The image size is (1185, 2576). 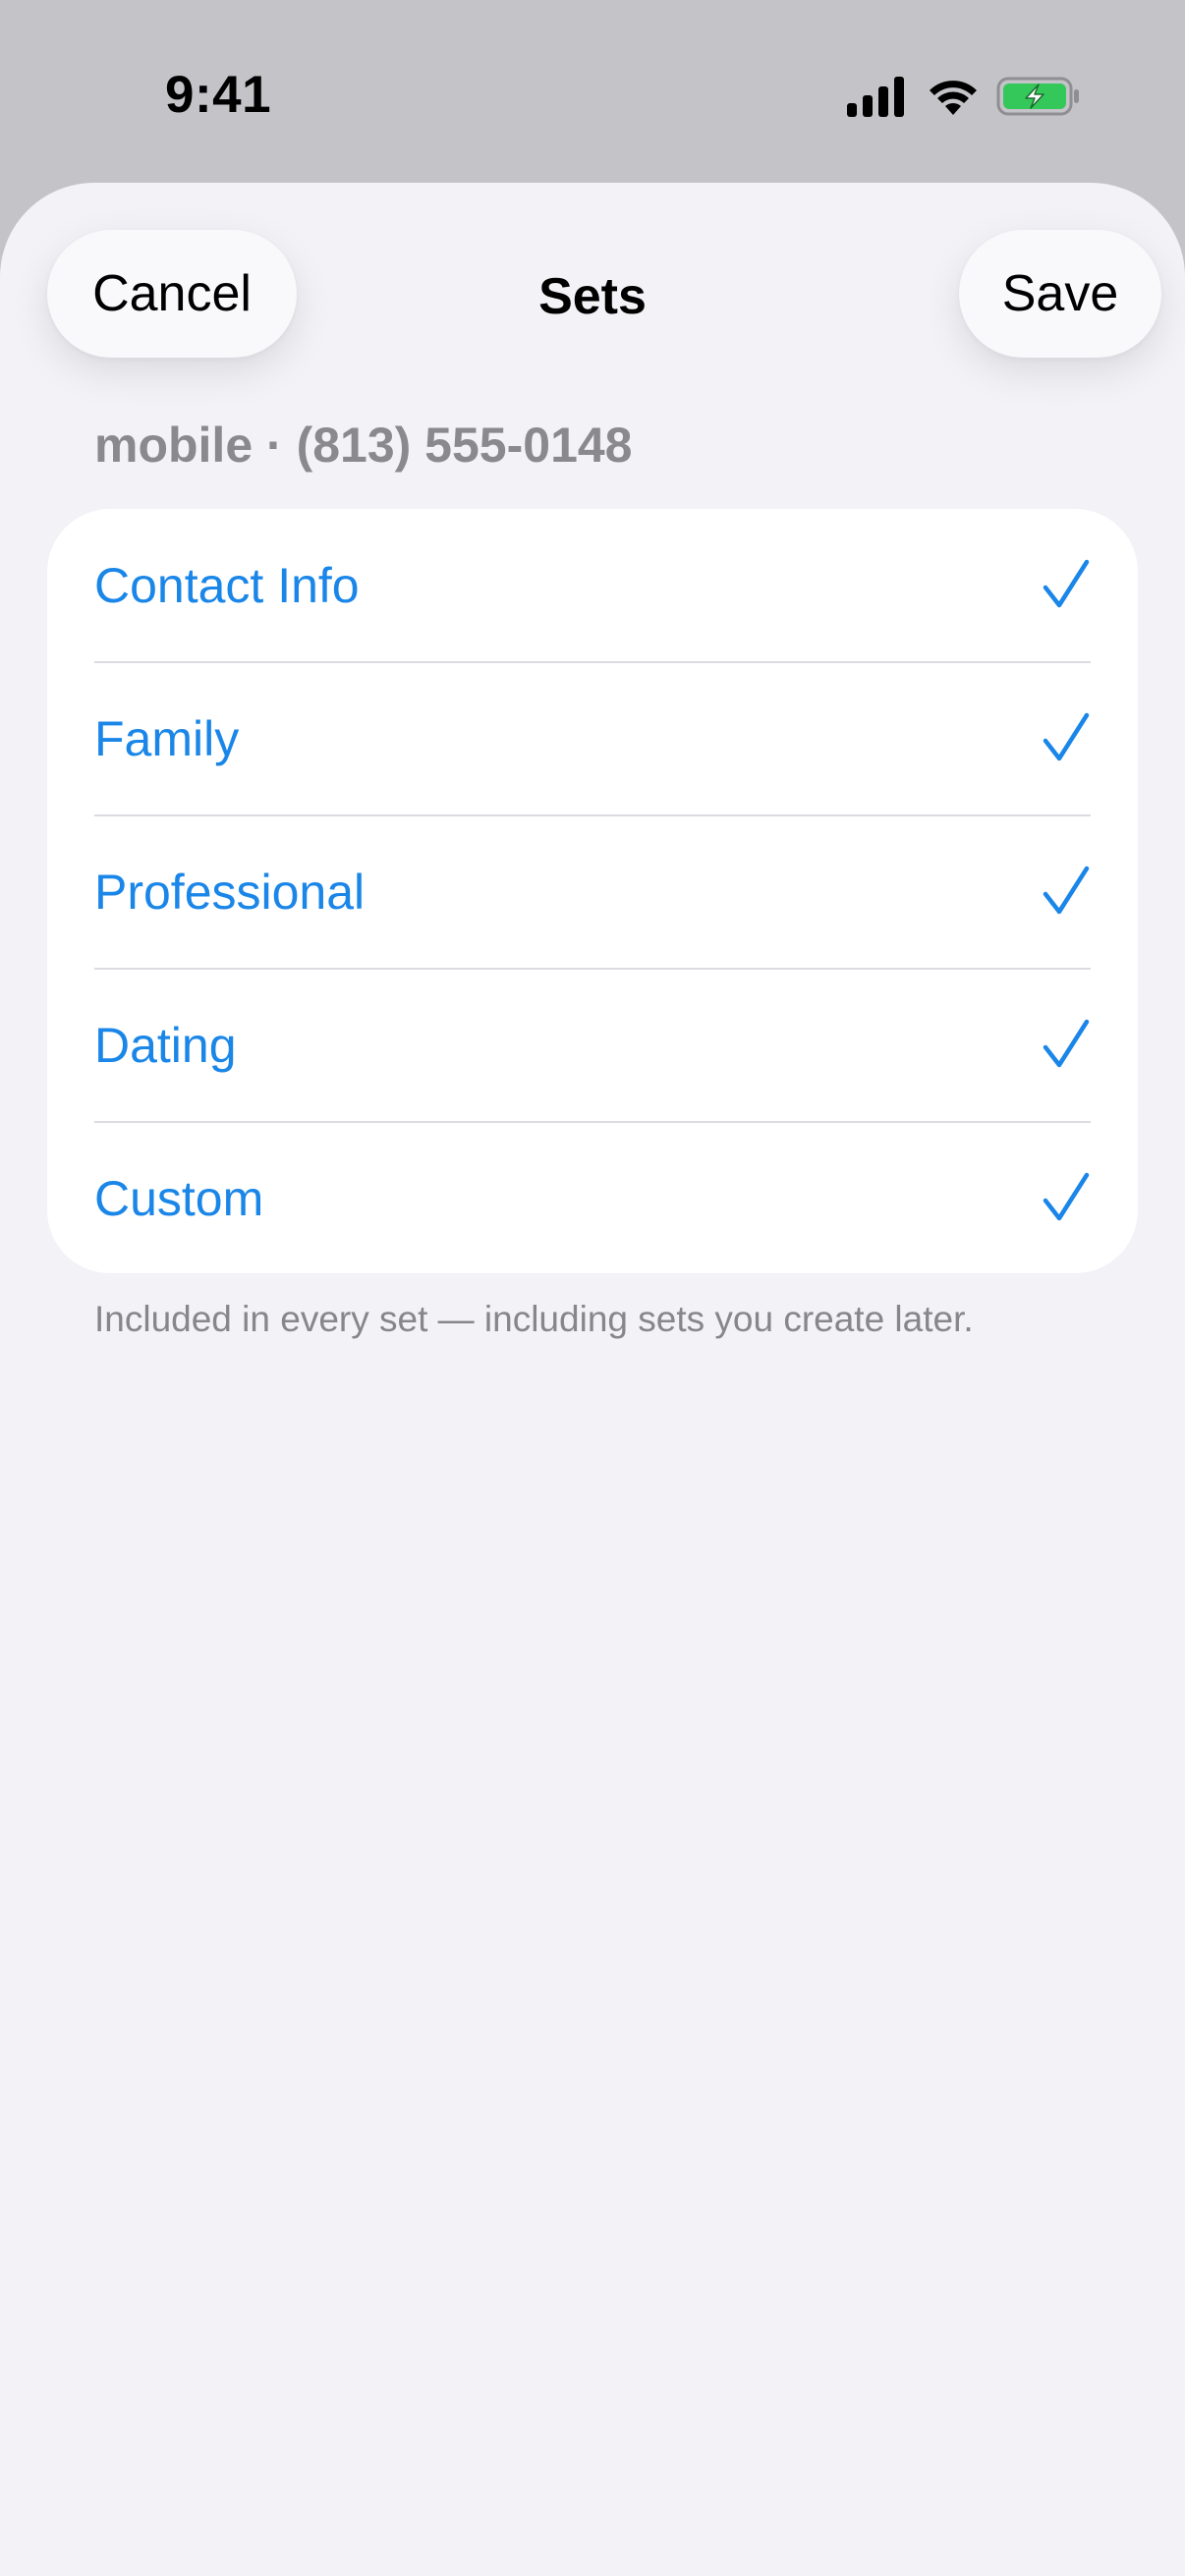 What do you see at coordinates (592, 1045) in the screenshot?
I see `set-row-dating: Dating` at bounding box center [592, 1045].